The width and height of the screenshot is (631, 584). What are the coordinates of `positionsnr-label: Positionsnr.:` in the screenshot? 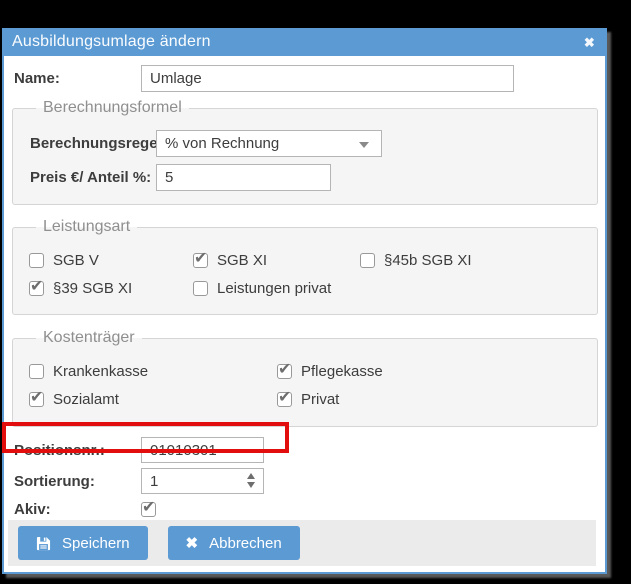 It's located at (59, 450).